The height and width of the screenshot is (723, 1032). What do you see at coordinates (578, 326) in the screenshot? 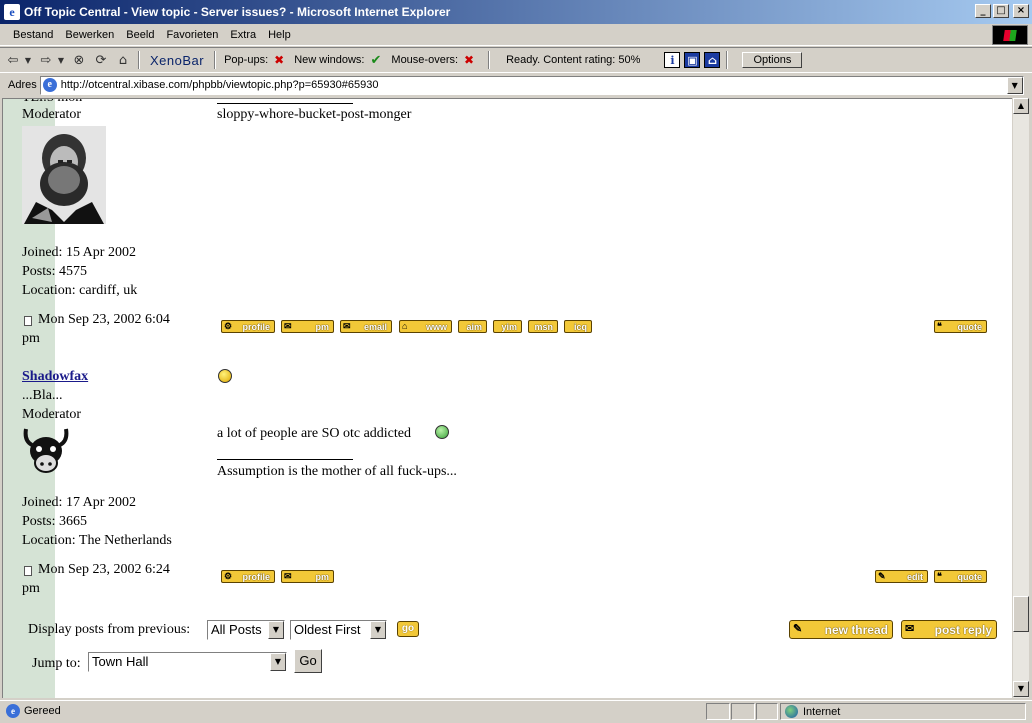
I see `post1-icq-button: icq` at bounding box center [578, 326].